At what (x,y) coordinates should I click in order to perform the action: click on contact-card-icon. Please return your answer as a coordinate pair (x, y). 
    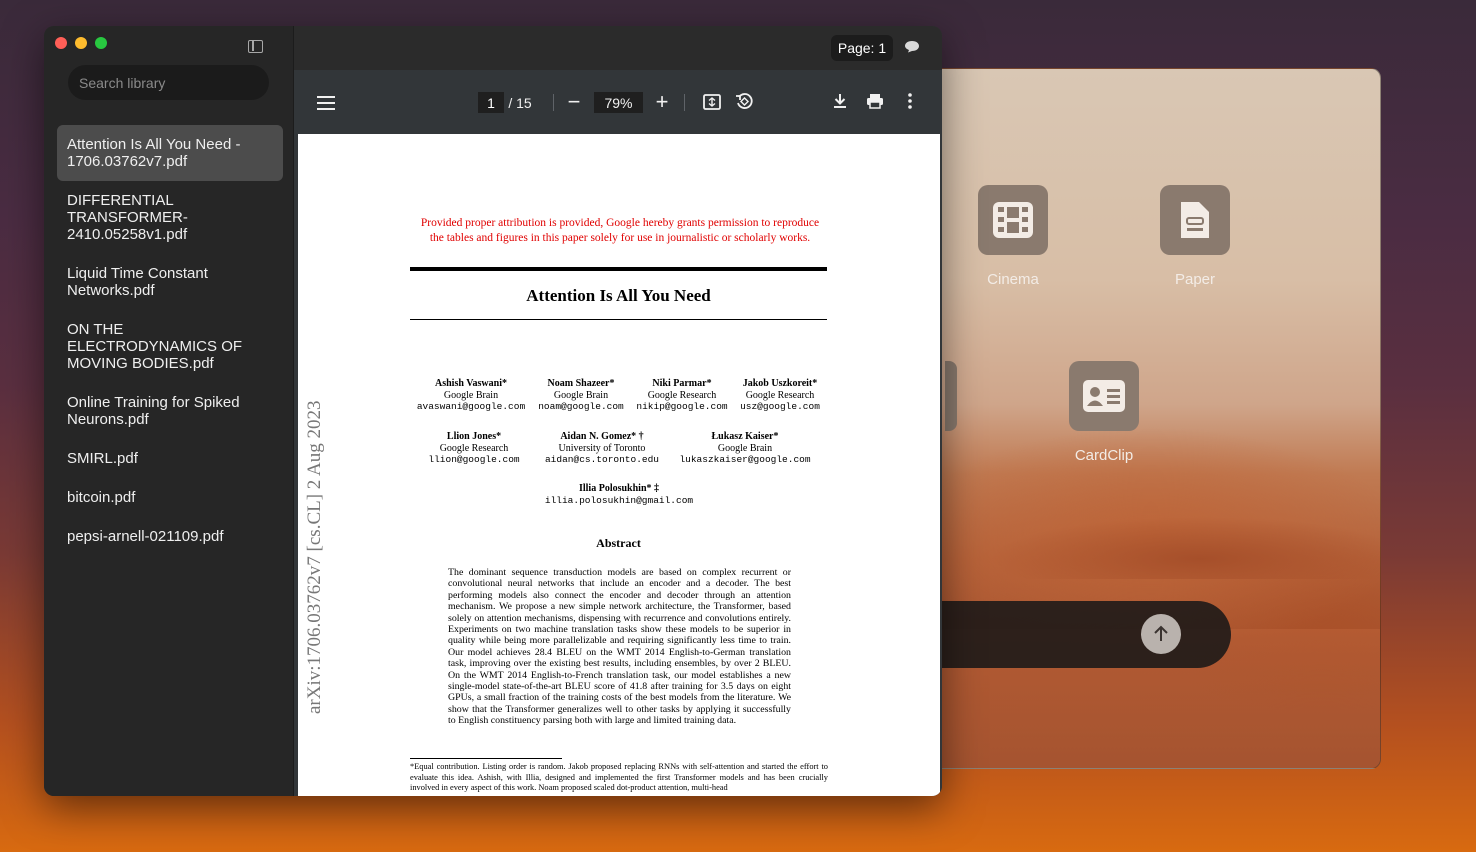
    Looking at the image, I should click on (1104, 396).